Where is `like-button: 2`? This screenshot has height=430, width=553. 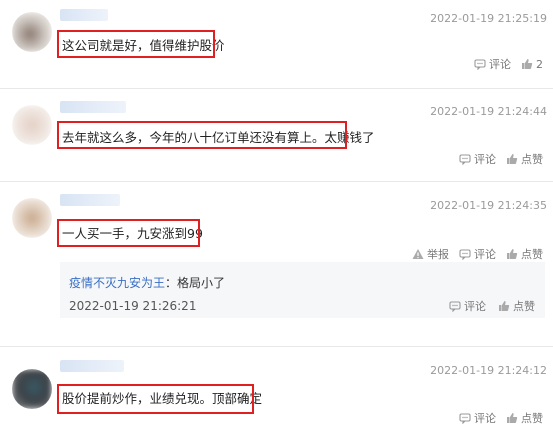 like-button: 2 is located at coordinates (532, 64).